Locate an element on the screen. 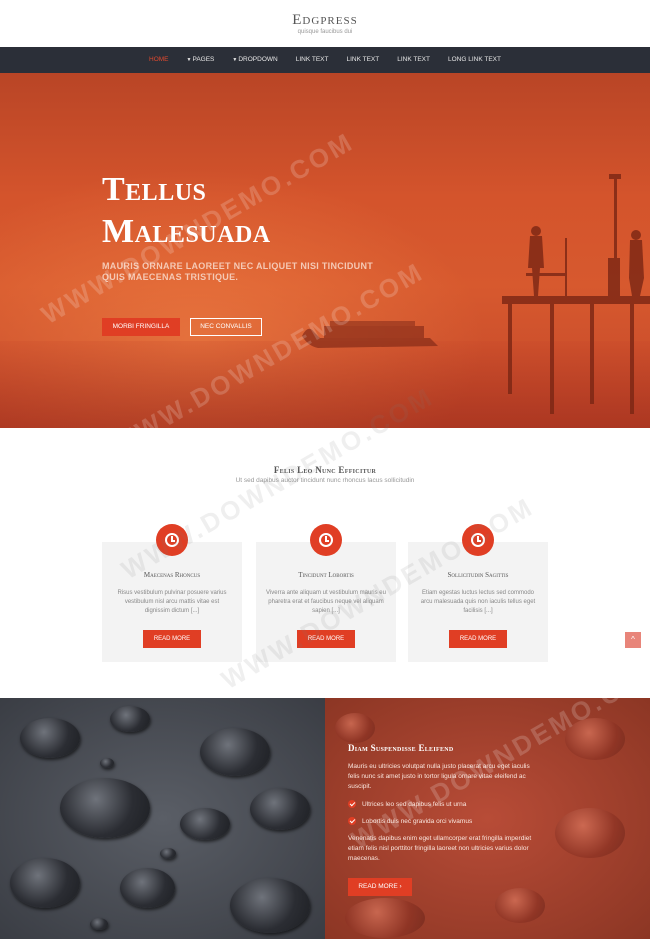 The image size is (650, 939). site-tagline: quisque faucibus dui is located at coordinates (325, 32).